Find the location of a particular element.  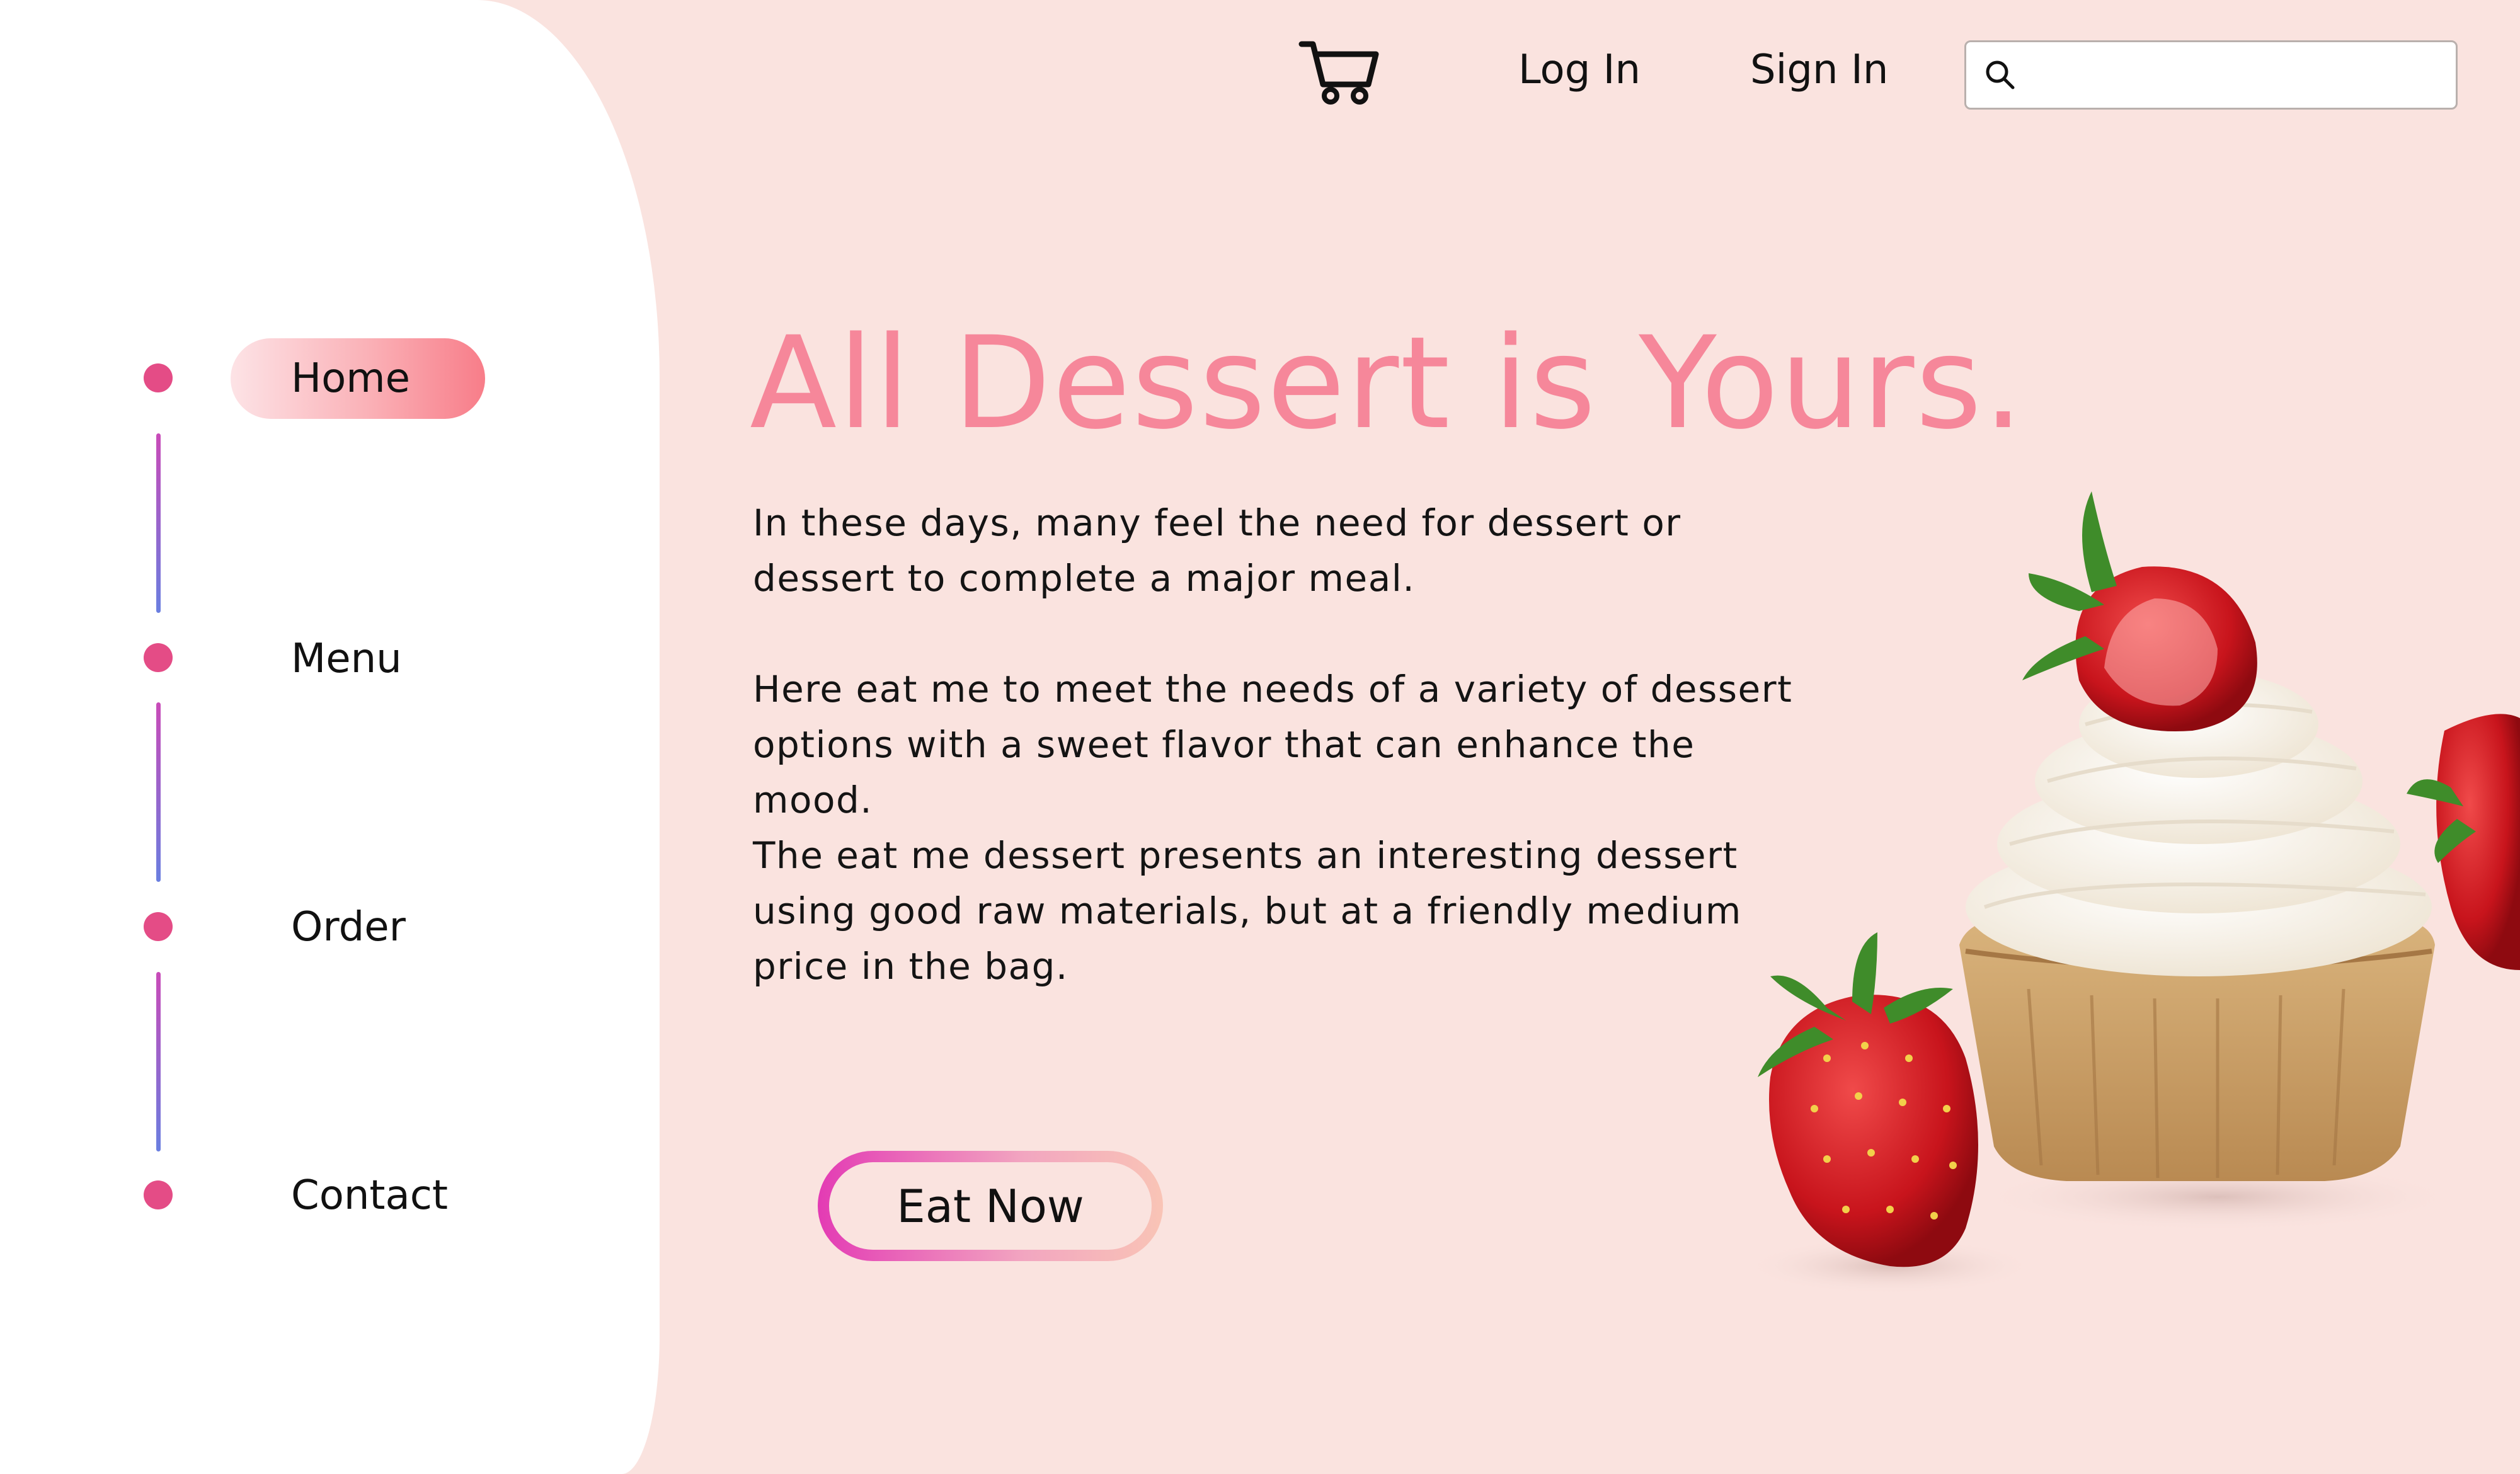

search-input is located at coordinates (2232, 75).